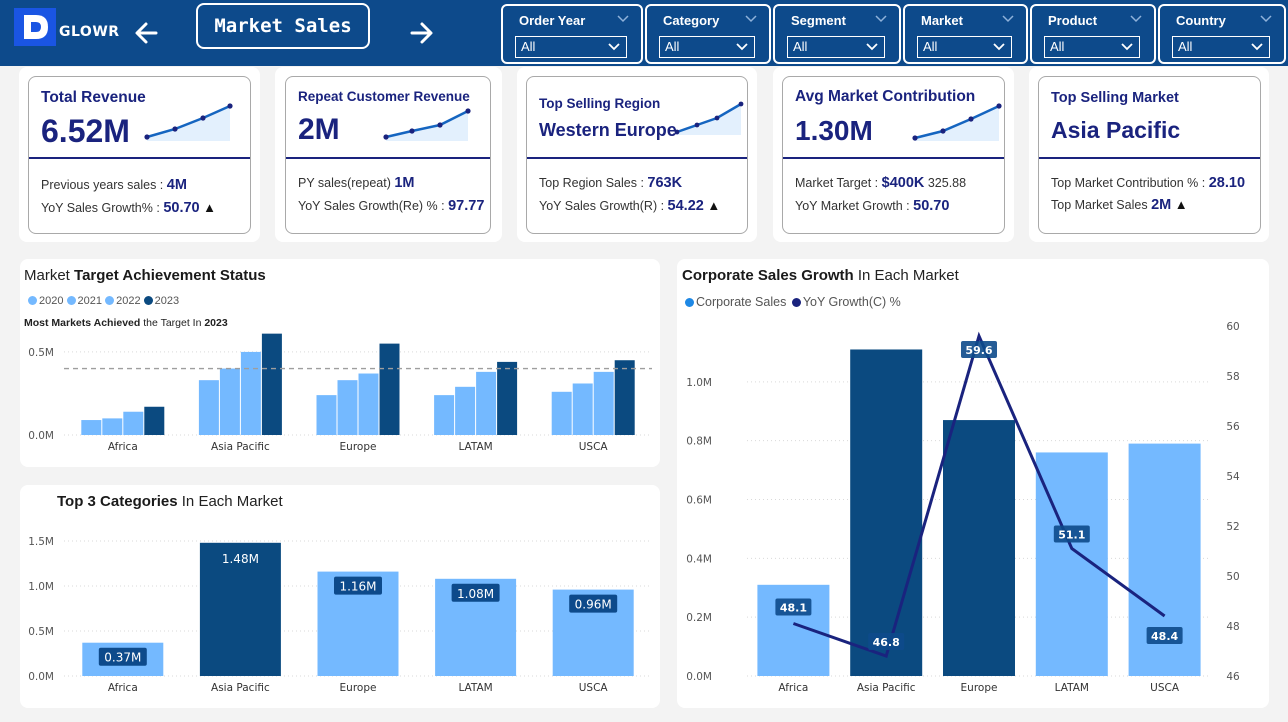 This screenshot has width=1288, height=722. What do you see at coordinates (147, 35) in the screenshot?
I see `back-arrow-icon` at bounding box center [147, 35].